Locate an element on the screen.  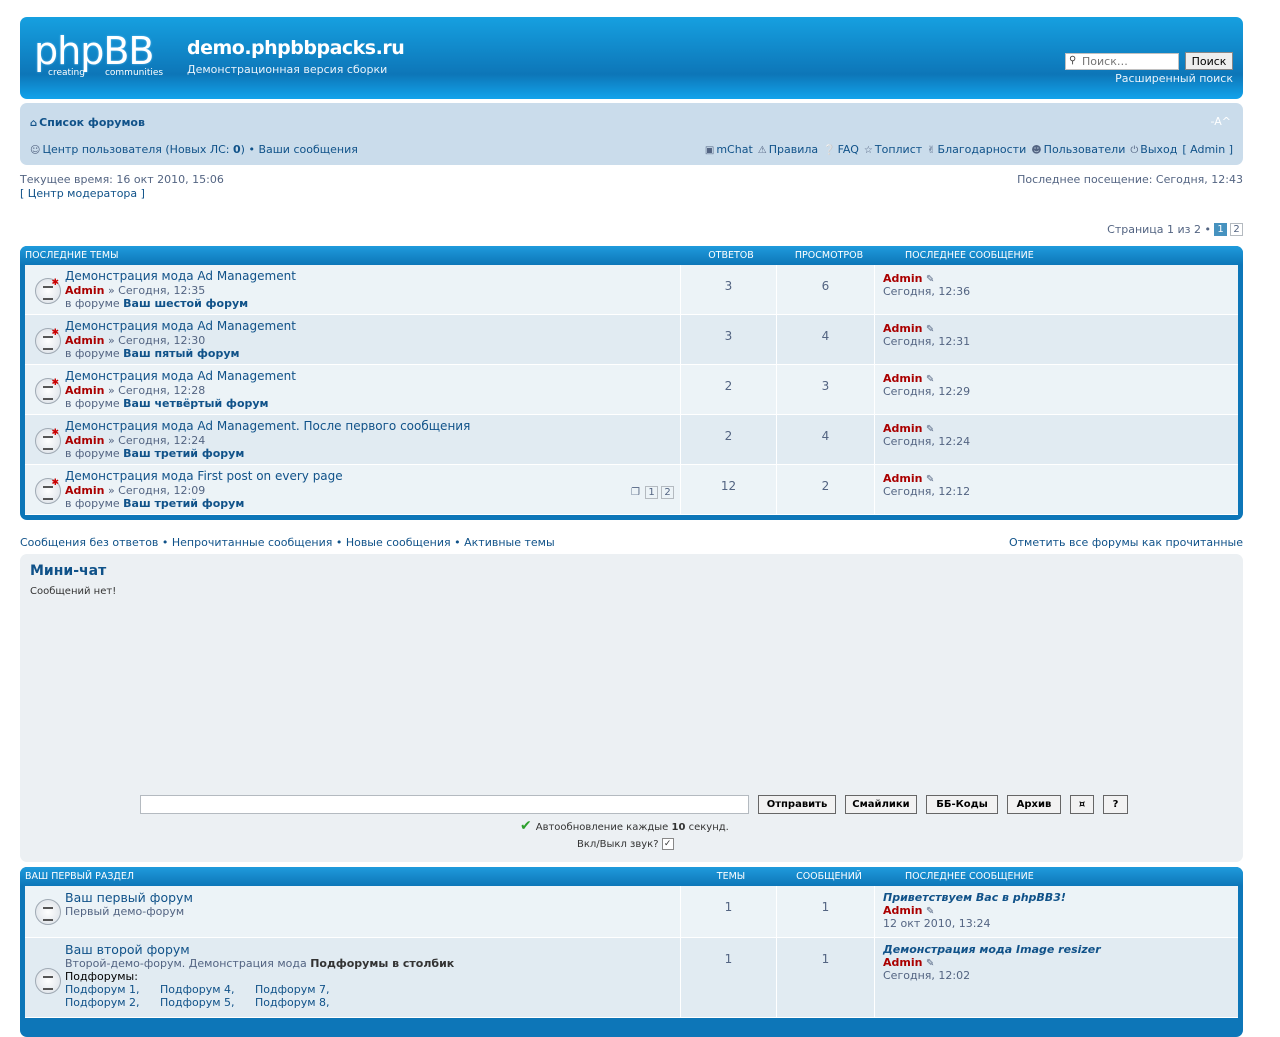
mcp-link: [ Центр модератора ] is located at coordinates (82, 193).